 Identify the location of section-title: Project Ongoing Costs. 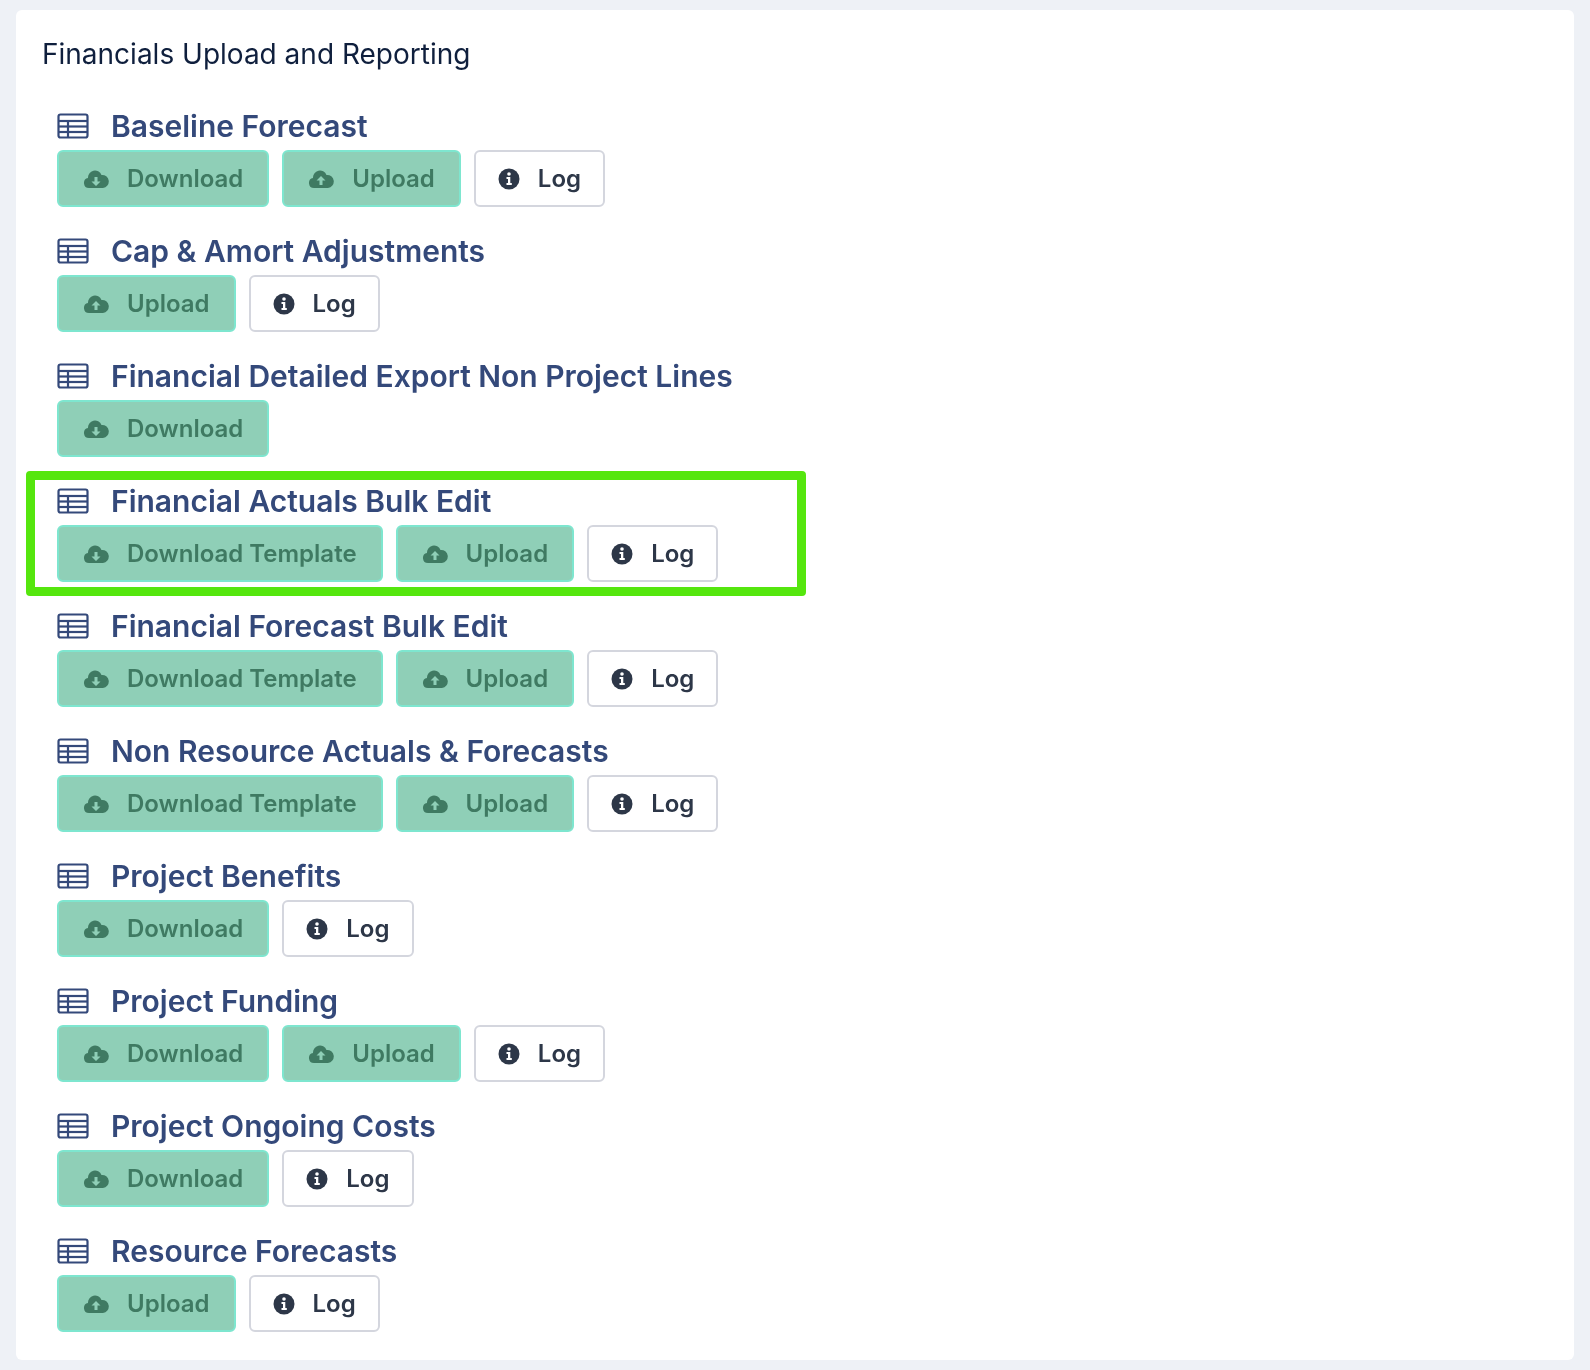
(273, 1126).